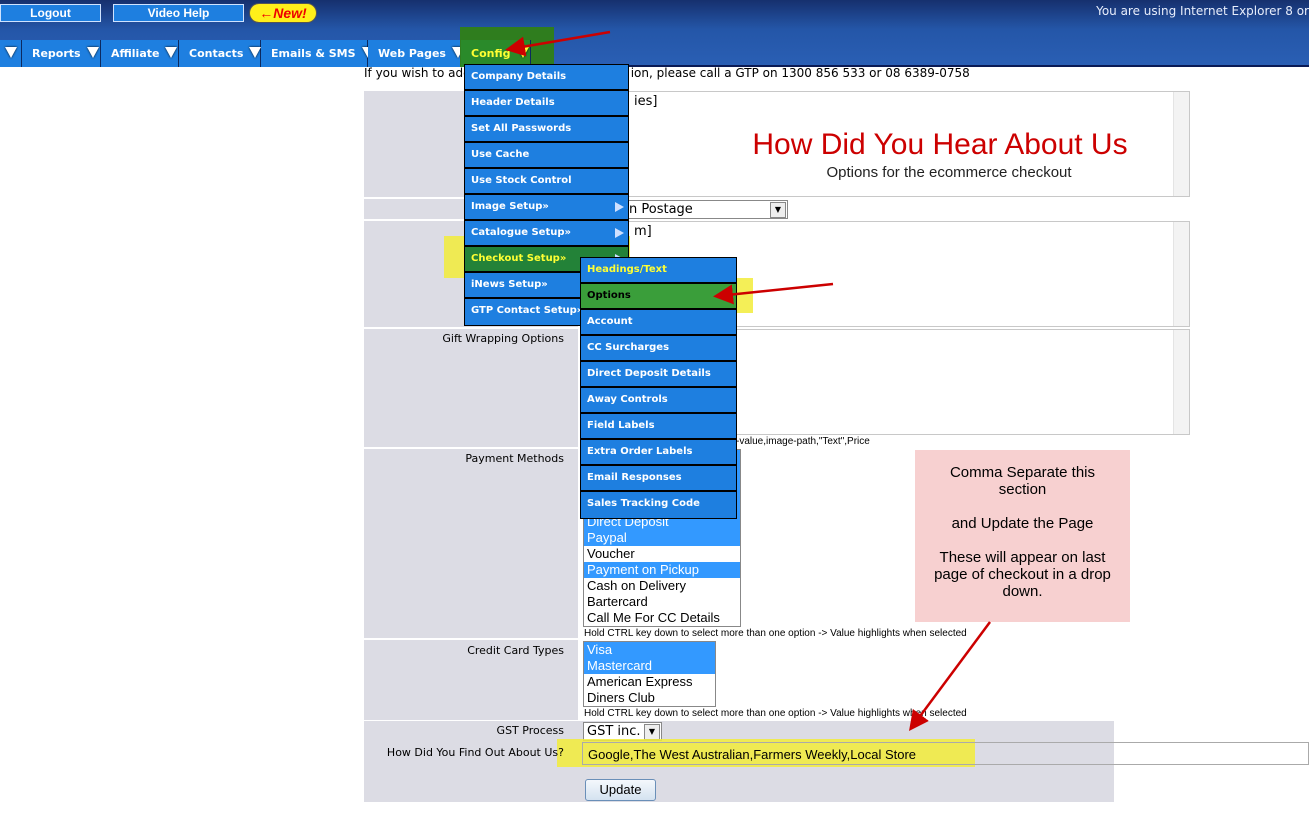 The height and width of the screenshot is (833, 1309). Describe the element at coordinates (546, 130) in the screenshot. I see `menu-set-all-passwords: Set All Passwords` at that location.